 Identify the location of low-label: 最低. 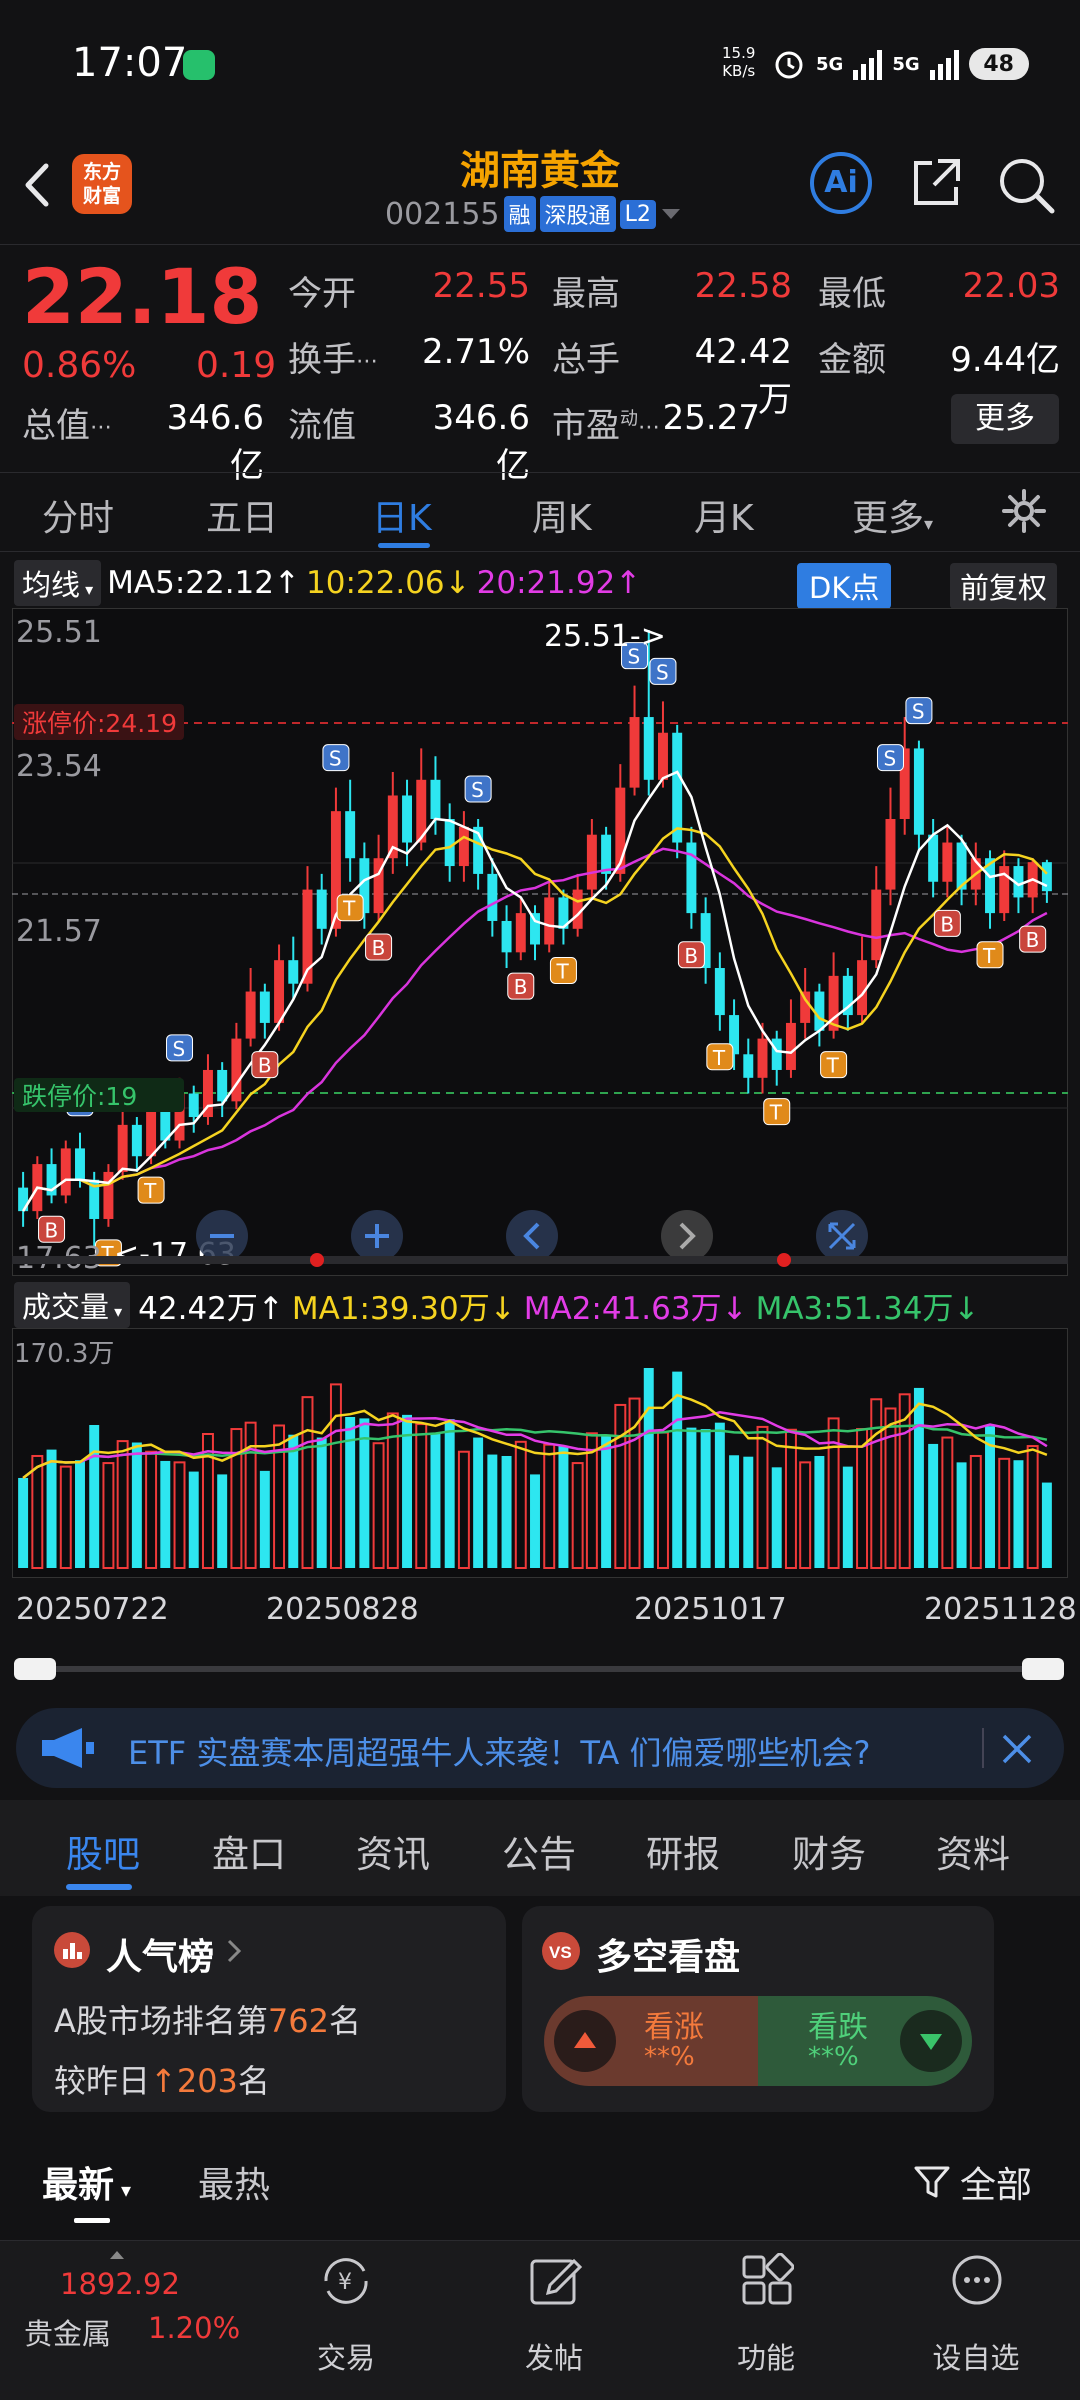
(852, 294).